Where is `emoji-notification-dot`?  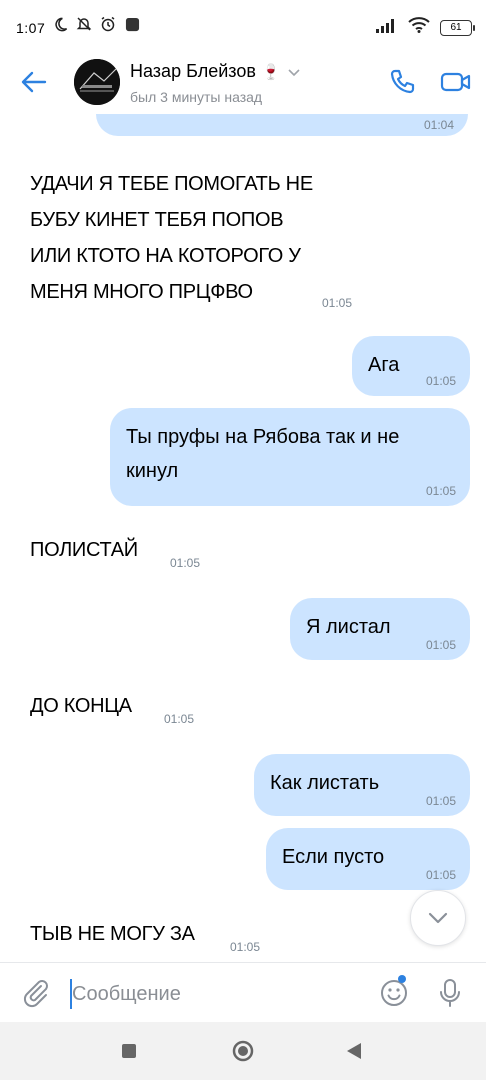 emoji-notification-dot is located at coordinates (402, 979).